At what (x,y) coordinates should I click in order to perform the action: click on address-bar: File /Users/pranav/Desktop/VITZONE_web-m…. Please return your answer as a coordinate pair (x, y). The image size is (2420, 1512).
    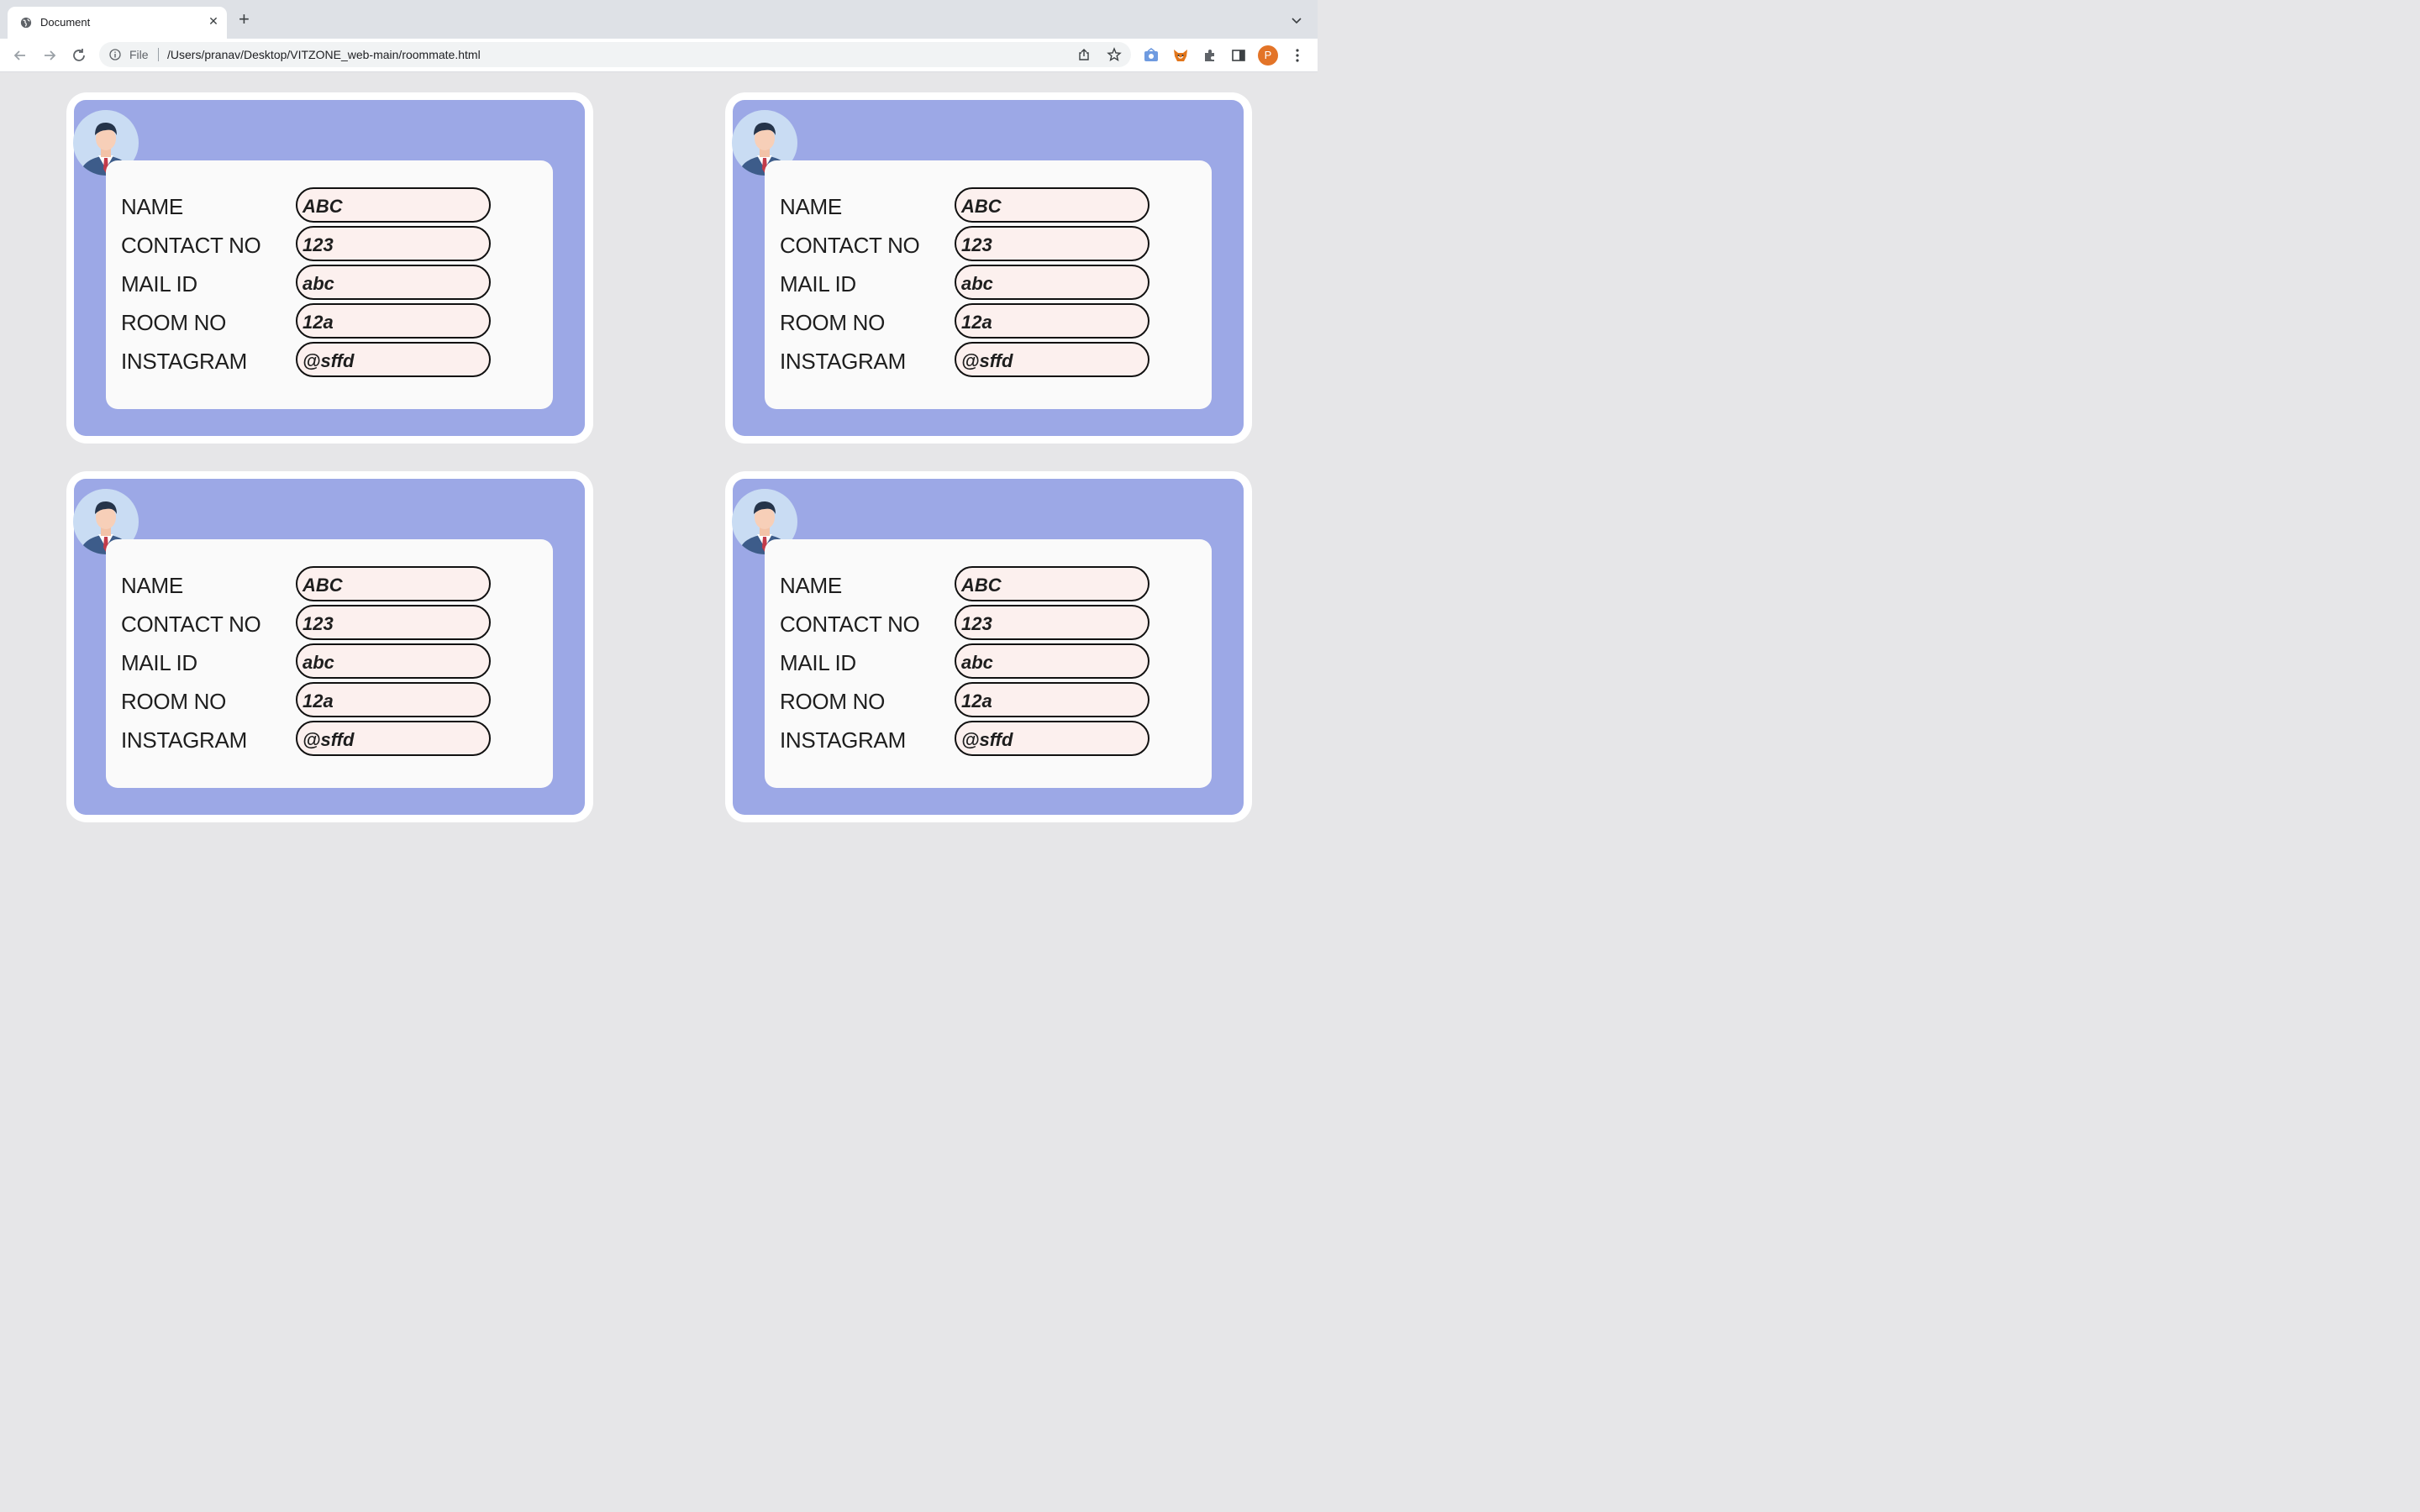
    Looking at the image, I should click on (615, 54).